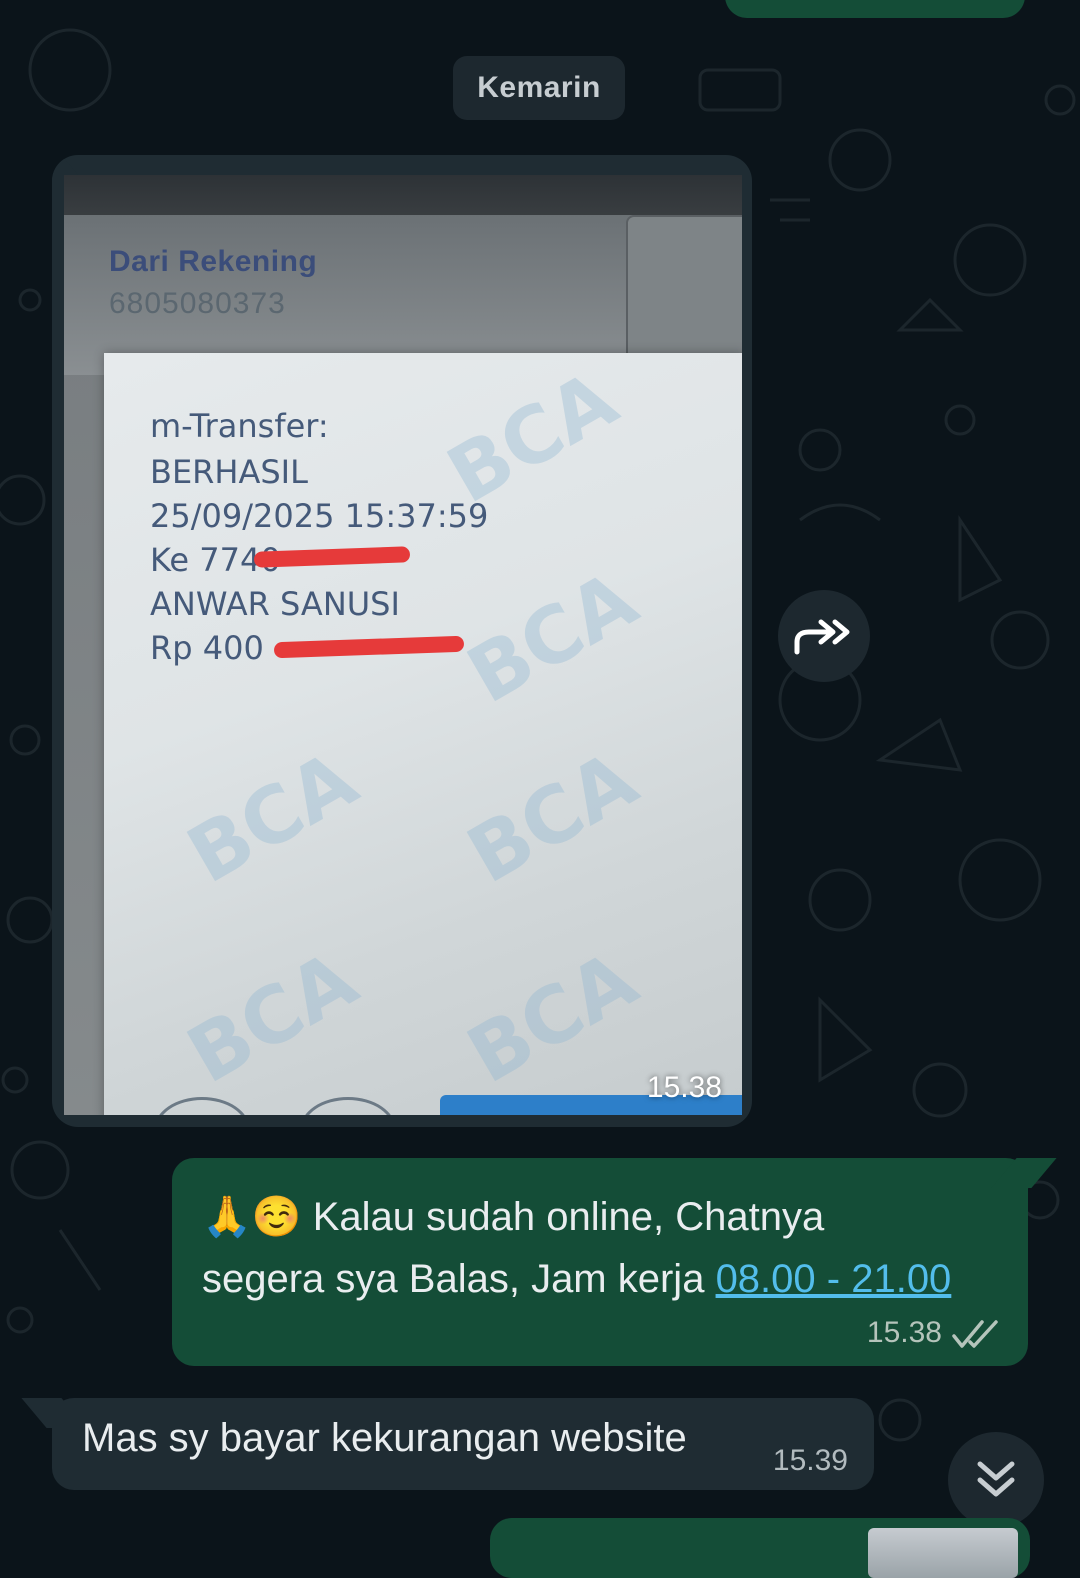 The image size is (1080, 1578). I want to click on previous-outgoing-bubble, so click(875, 9).